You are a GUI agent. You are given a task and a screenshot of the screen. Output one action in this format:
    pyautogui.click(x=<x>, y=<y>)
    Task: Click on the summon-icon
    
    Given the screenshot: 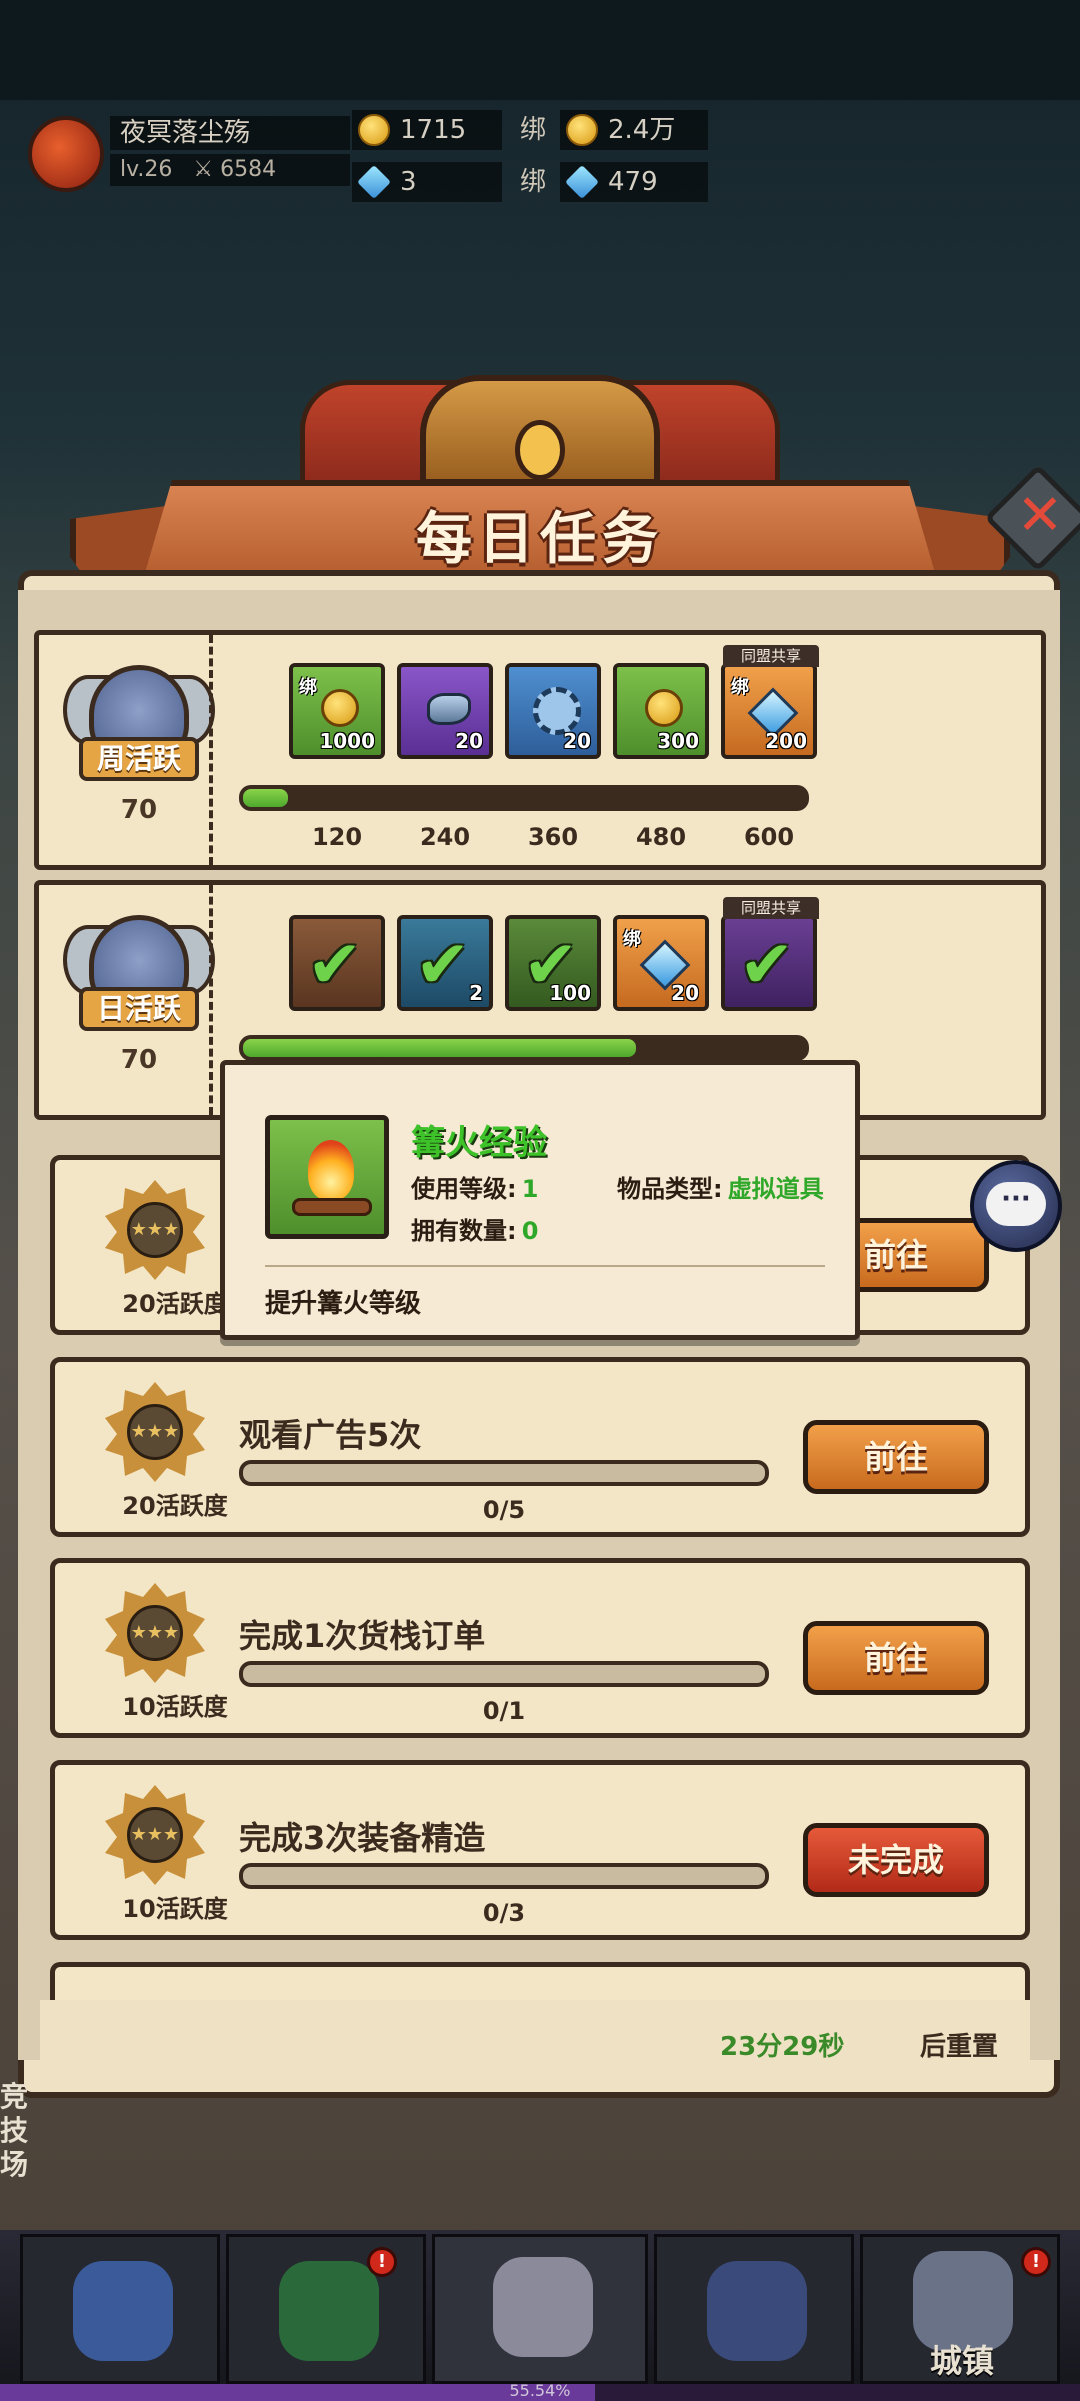 What is the action you would take?
    pyautogui.click(x=329, y=2311)
    